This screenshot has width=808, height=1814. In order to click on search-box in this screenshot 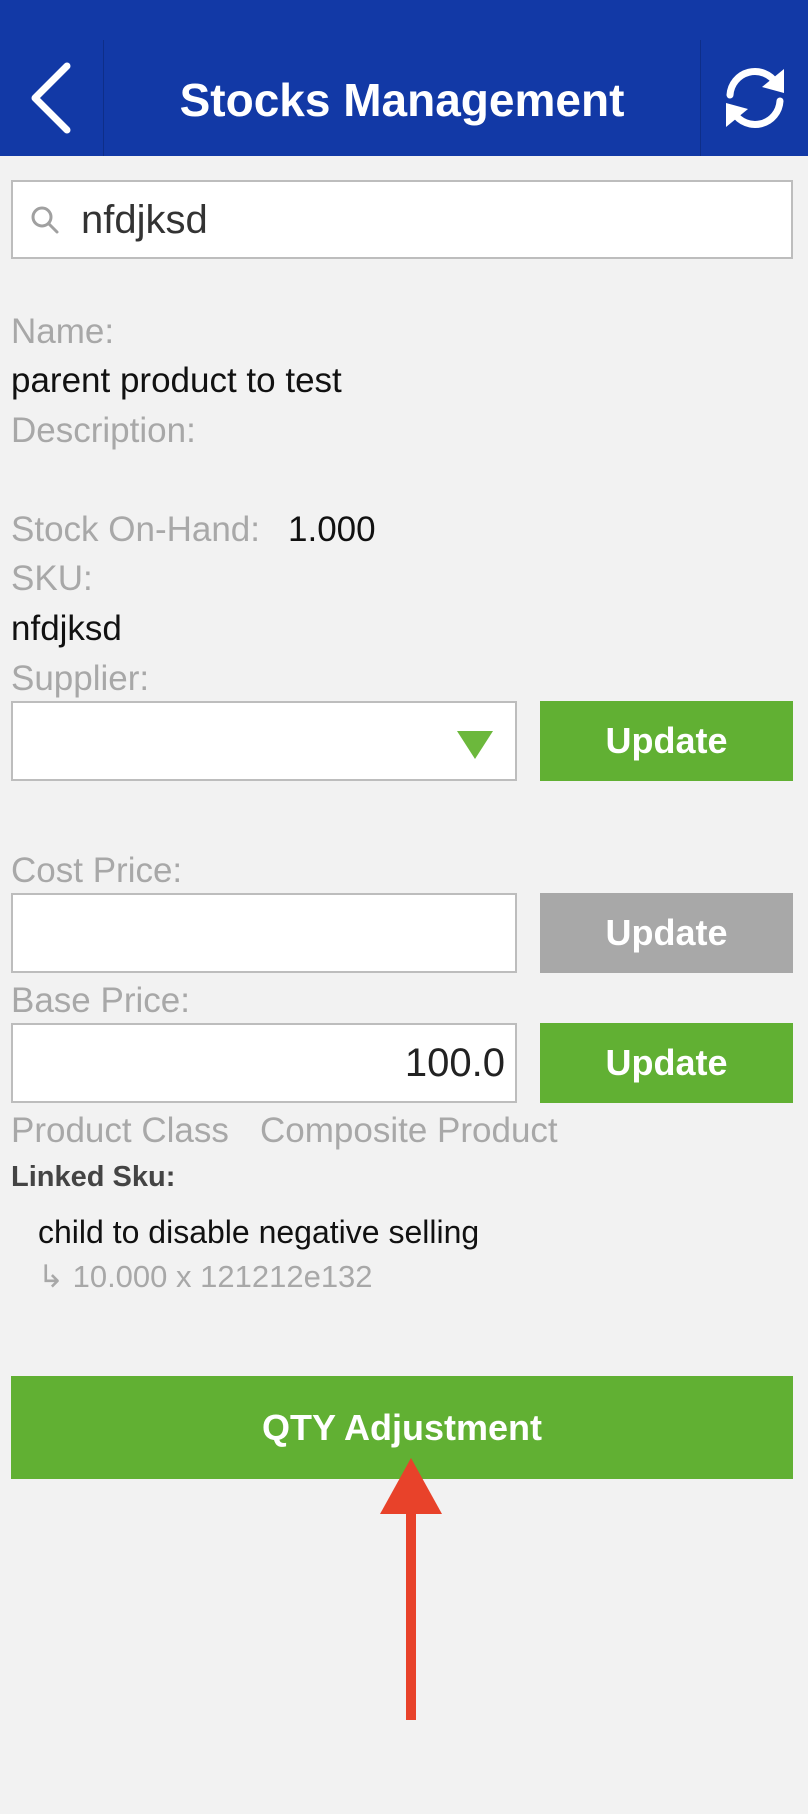, I will do `click(402, 219)`.